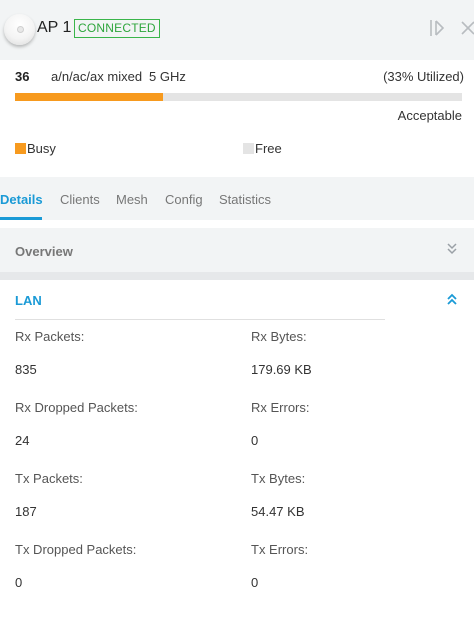  What do you see at coordinates (280, 407) in the screenshot?
I see `rx-errors-label: Rx Errors:` at bounding box center [280, 407].